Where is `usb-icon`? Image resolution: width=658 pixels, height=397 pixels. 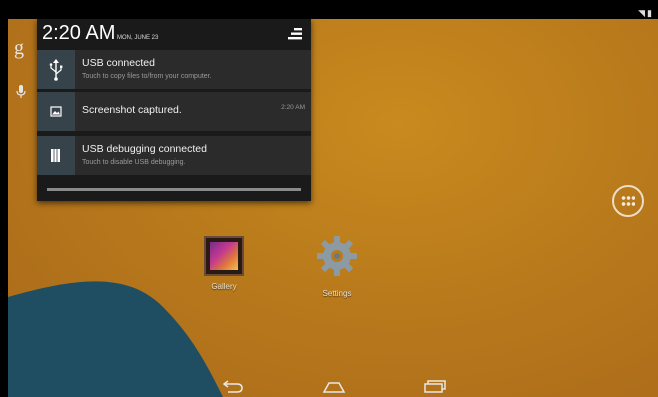 usb-icon is located at coordinates (56, 69).